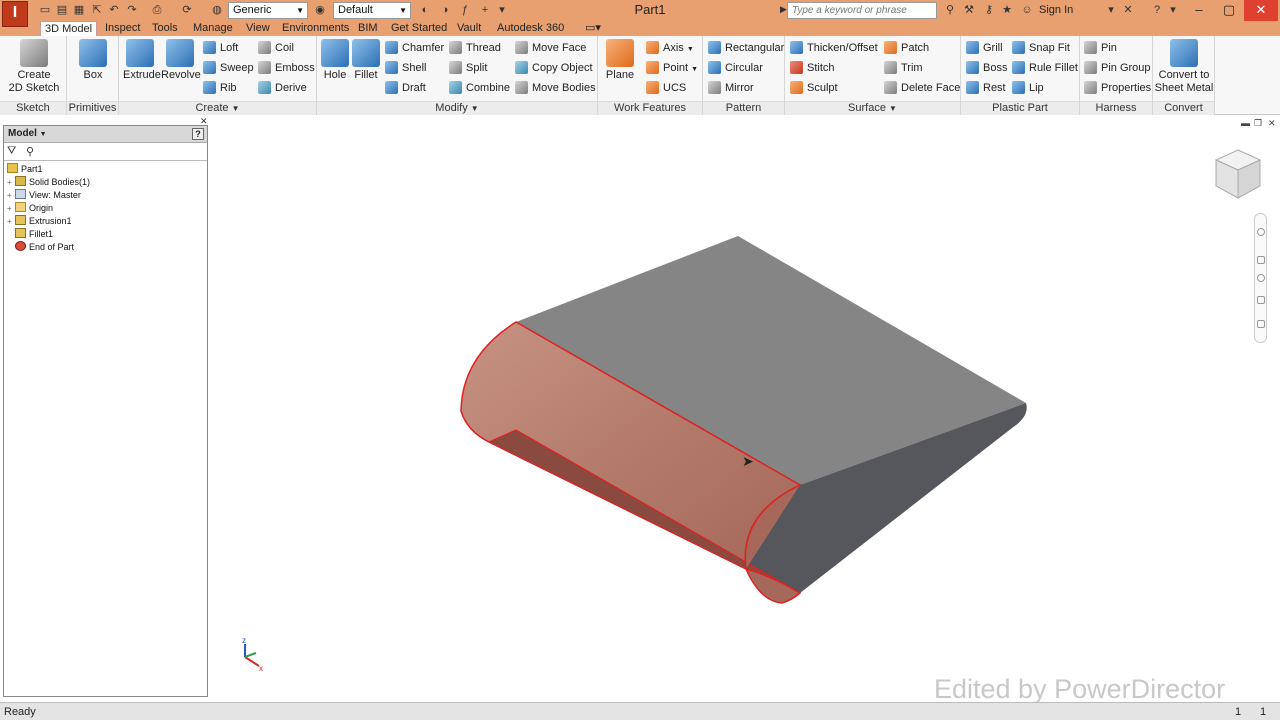 The width and height of the screenshot is (1280, 720). Describe the element at coordinates (469, 28) in the screenshot. I see `tab-vault: Vault` at that location.